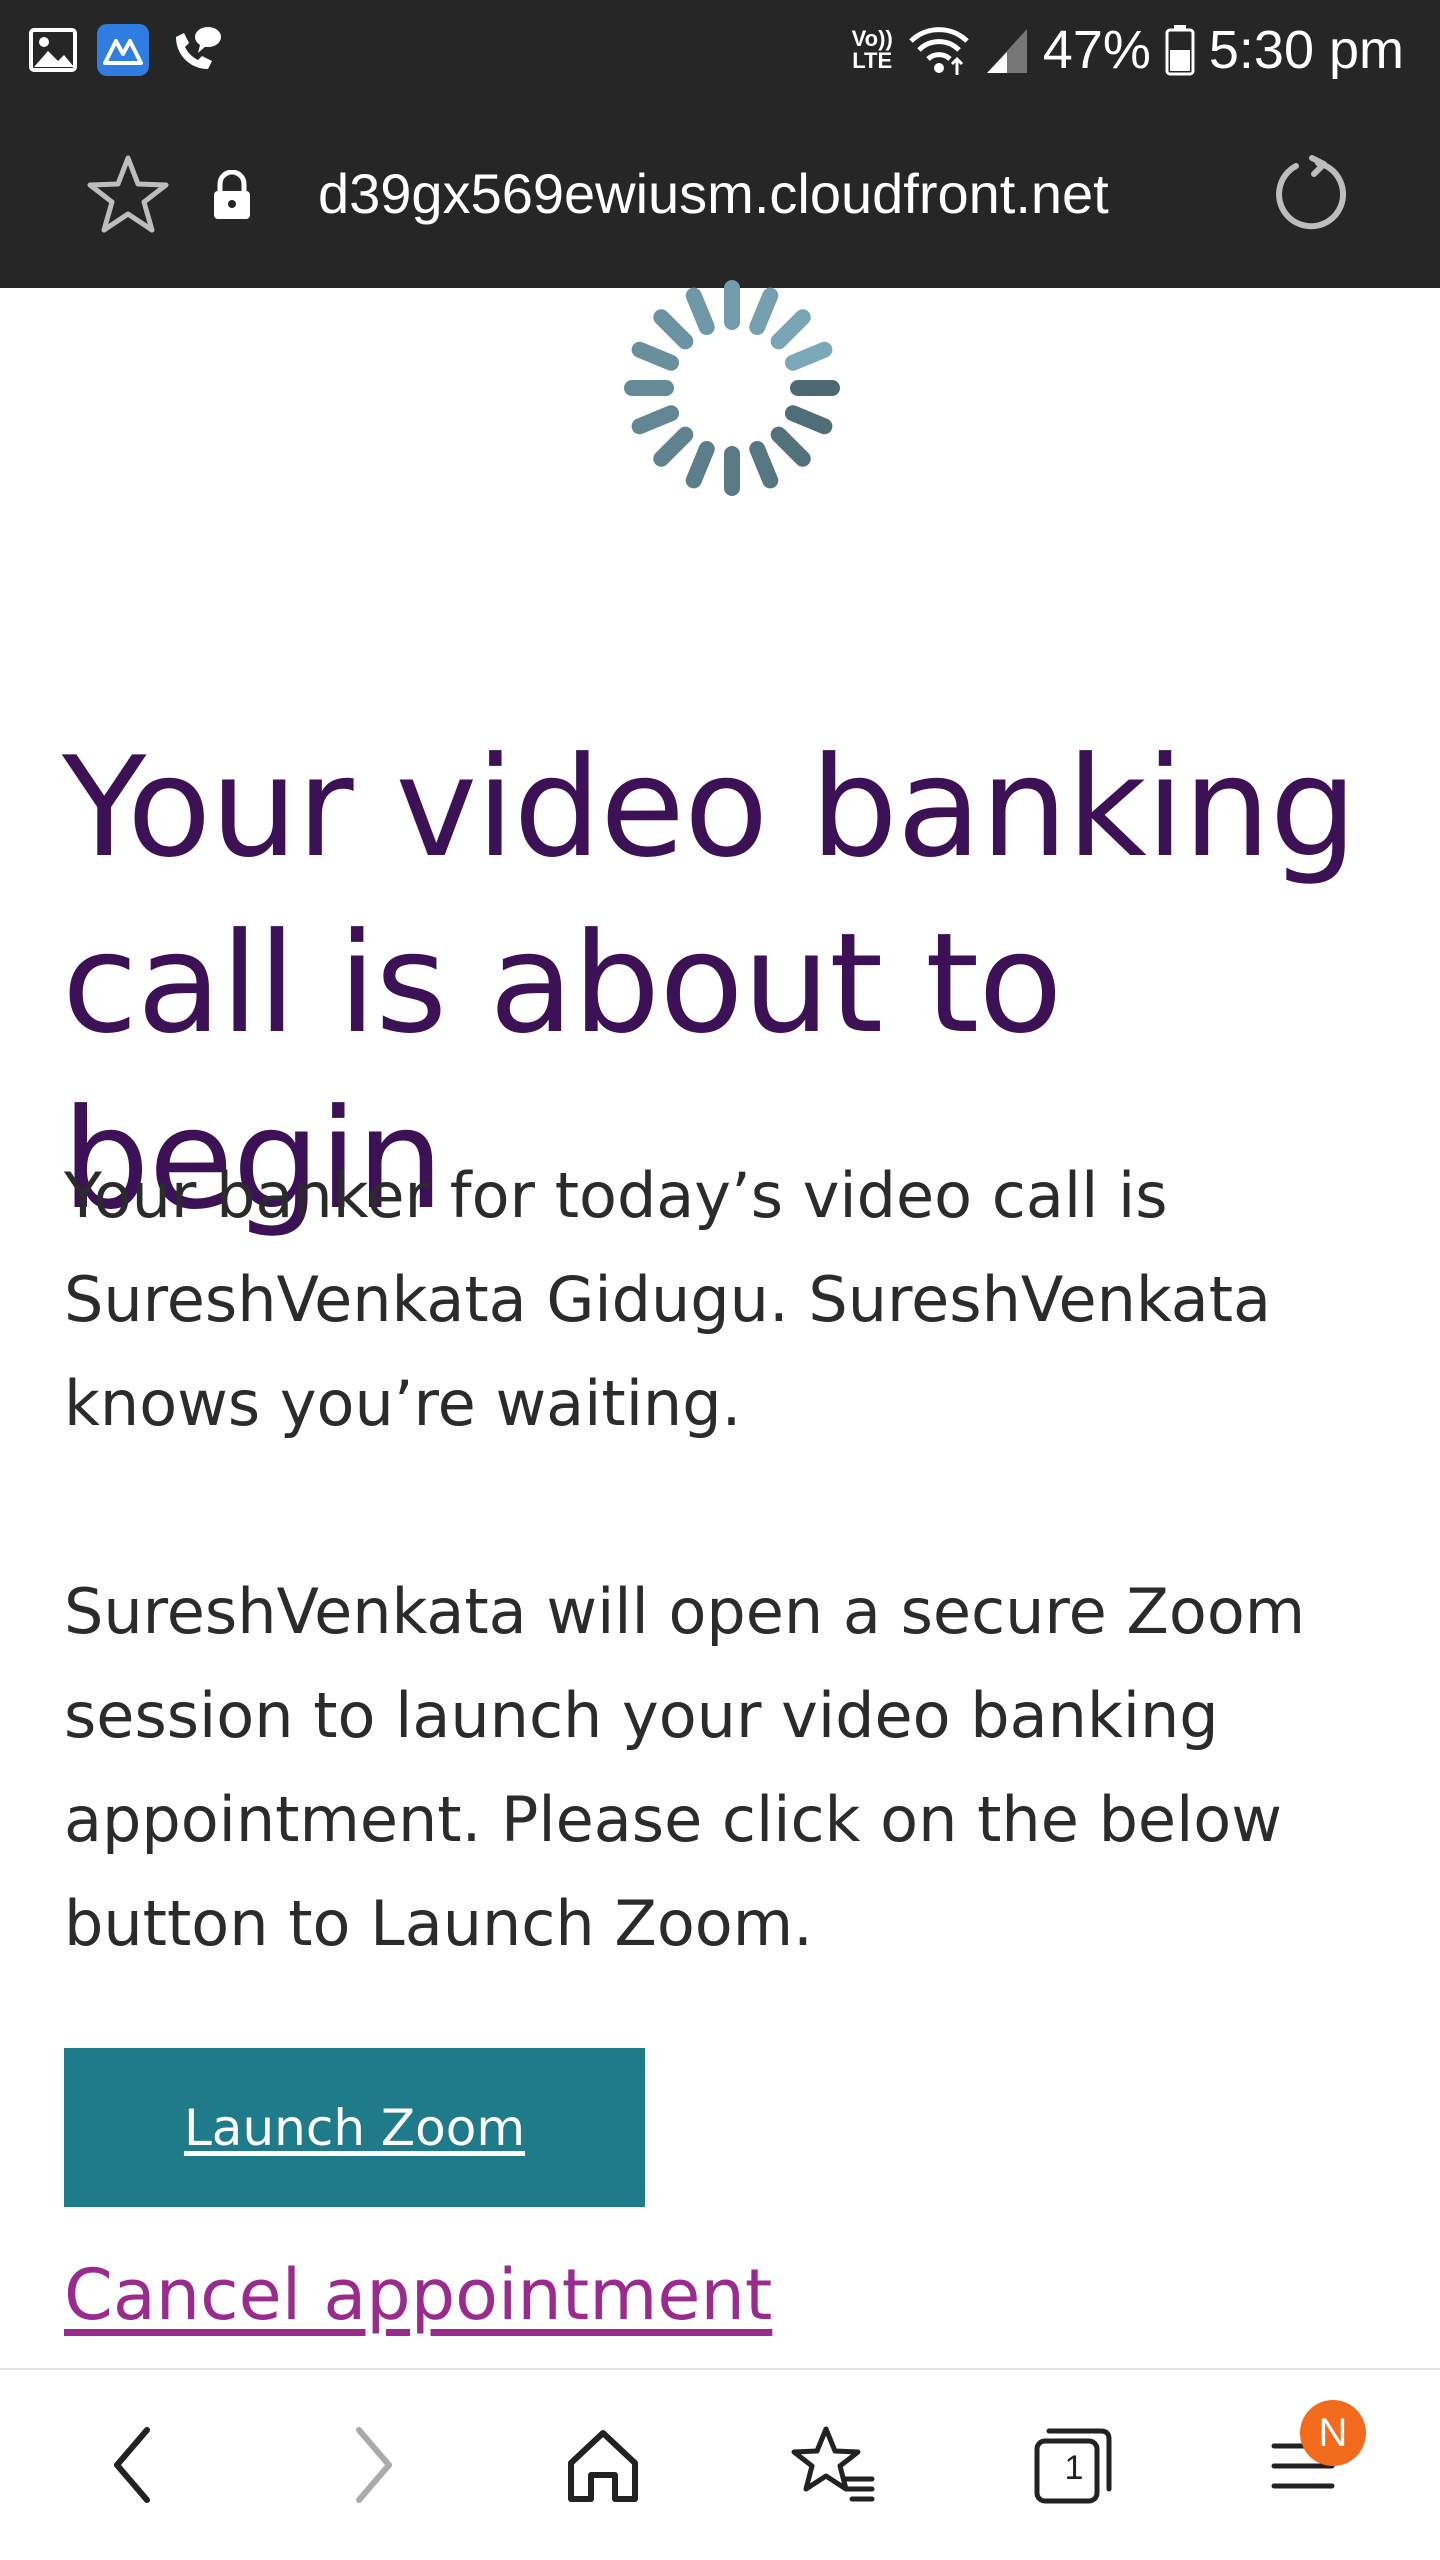  I want to click on launch-zoom-label: Launch Zoom, so click(354, 2127).